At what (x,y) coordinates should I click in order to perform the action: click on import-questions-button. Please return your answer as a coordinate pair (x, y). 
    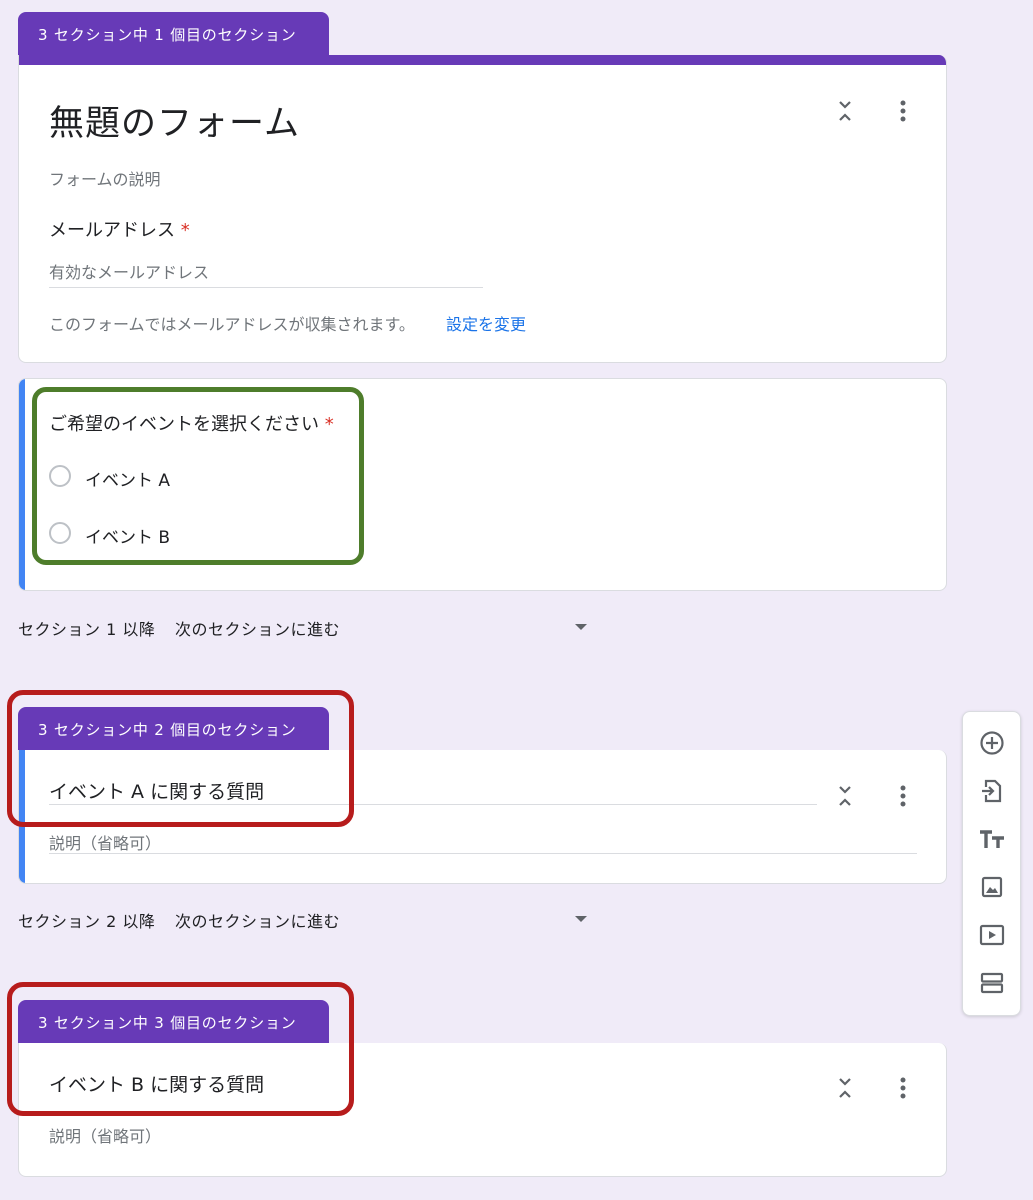
    Looking at the image, I should click on (992, 791).